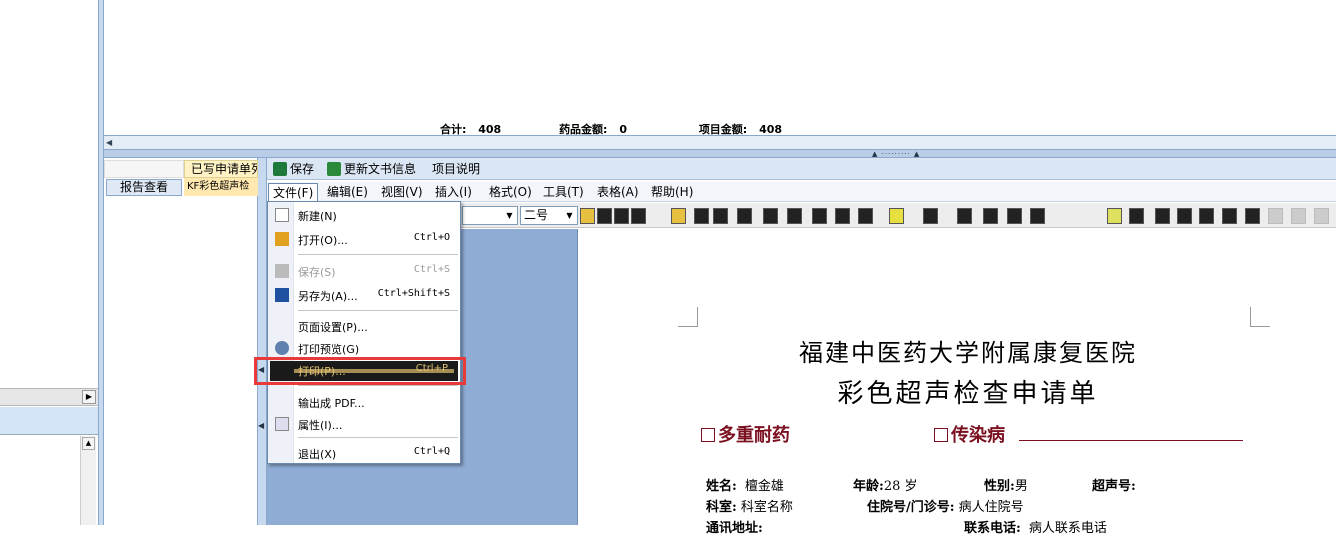 The width and height of the screenshot is (1336, 536). What do you see at coordinates (365, 239) in the screenshot?
I see `menu-item-open: 打开(O)... Ctrl+O` at bounding box center [365, 239].